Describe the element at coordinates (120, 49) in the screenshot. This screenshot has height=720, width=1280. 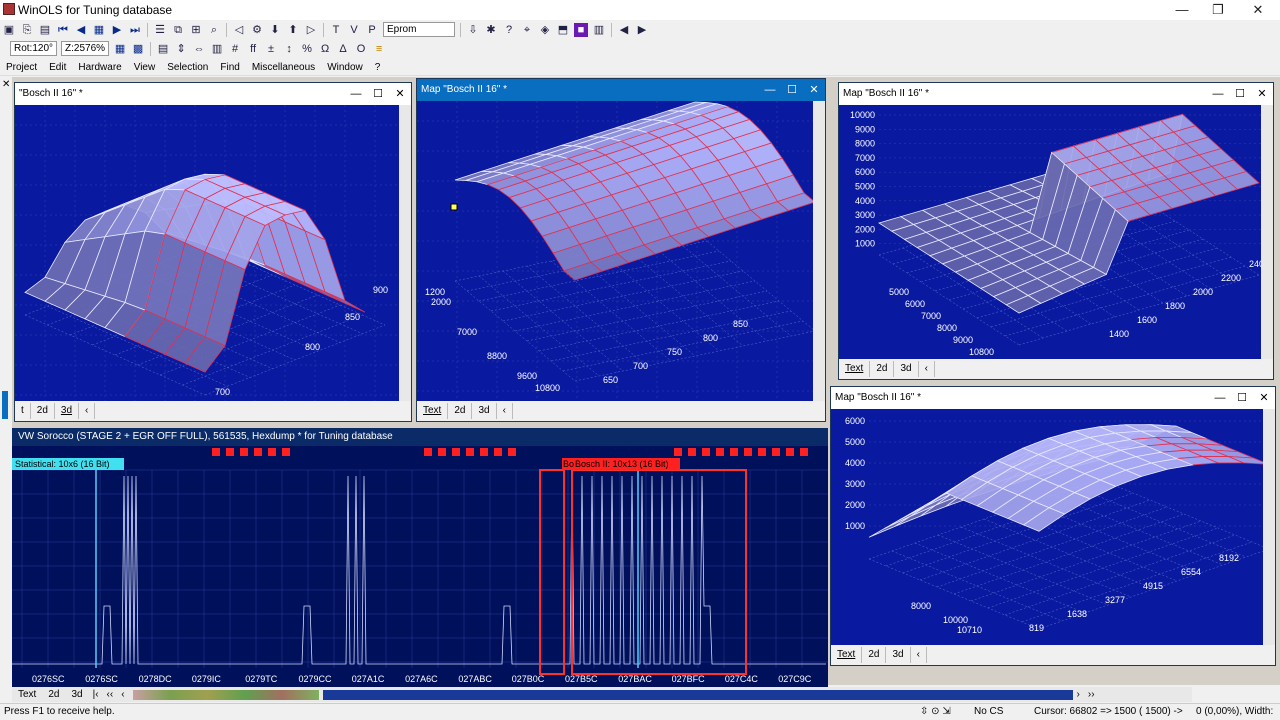
I see `view-2d-icon: ▦` at that location.